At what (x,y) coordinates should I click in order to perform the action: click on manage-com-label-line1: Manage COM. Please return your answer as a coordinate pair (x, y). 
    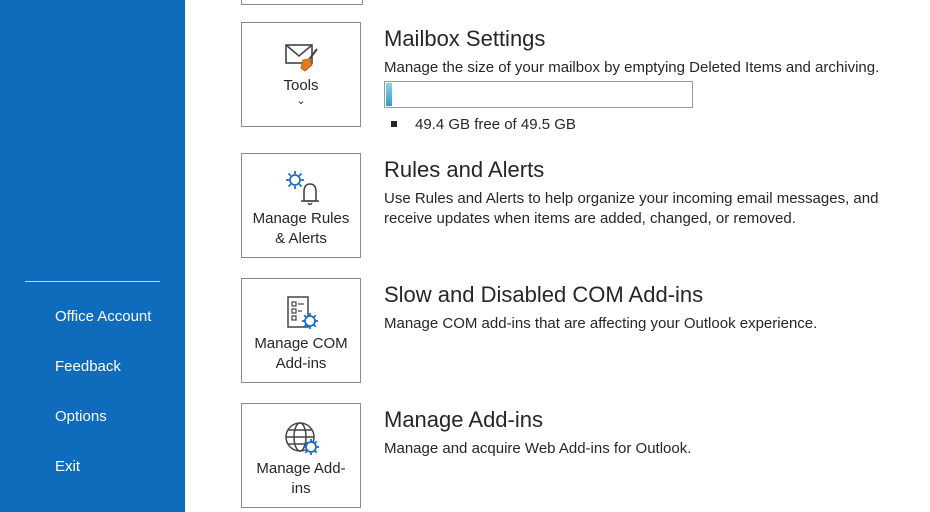
    Looking at the image, I should click on (301, 343).